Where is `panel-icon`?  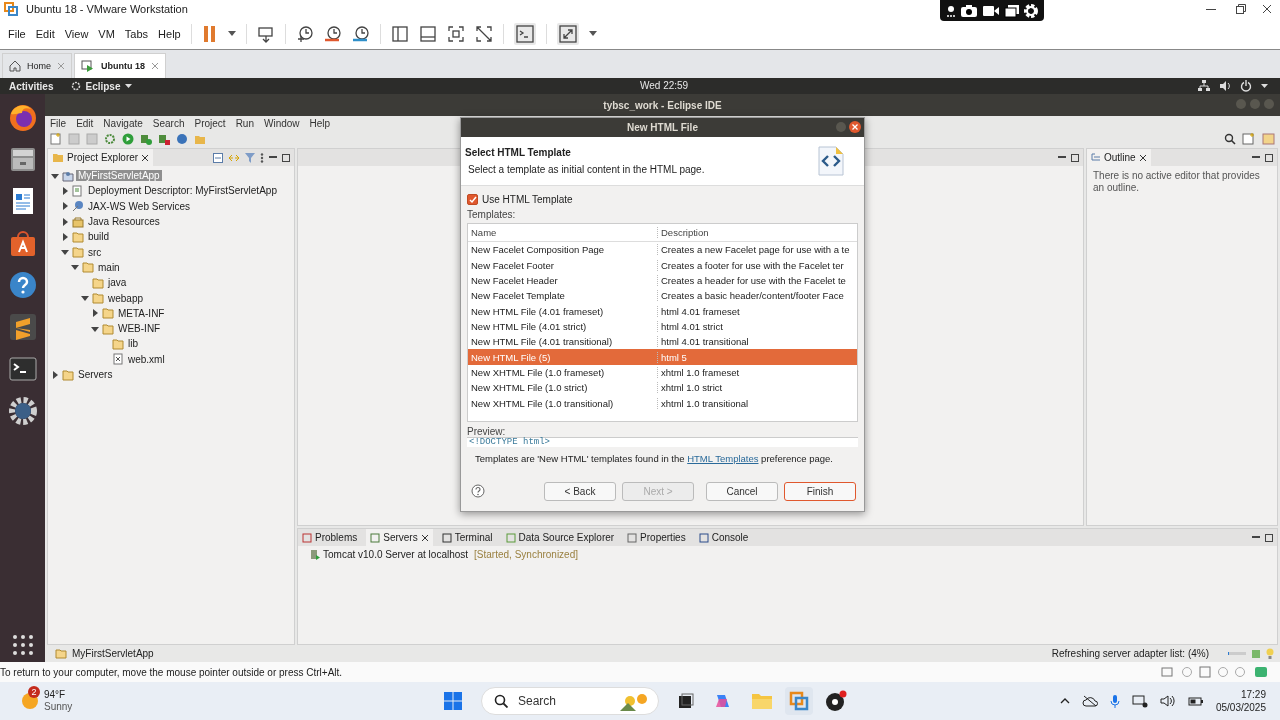
panel-icon is located at coordinates (427, 33).